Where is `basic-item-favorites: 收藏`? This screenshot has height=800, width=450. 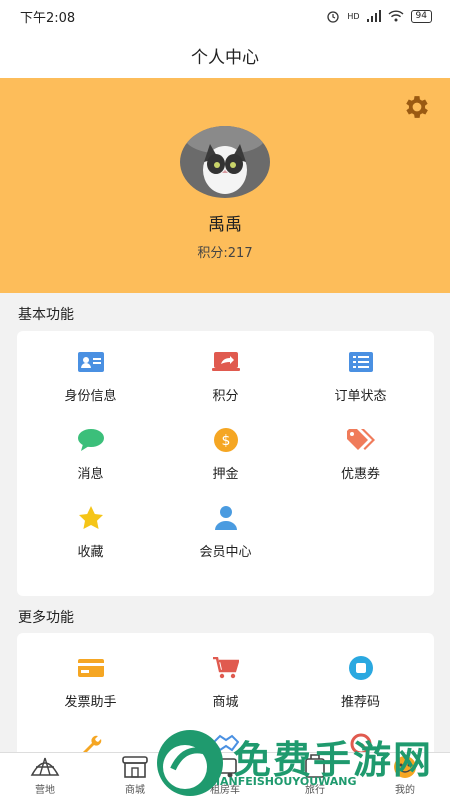 basic-item-favorites: 收藏 is located at coordinates (90, 530).